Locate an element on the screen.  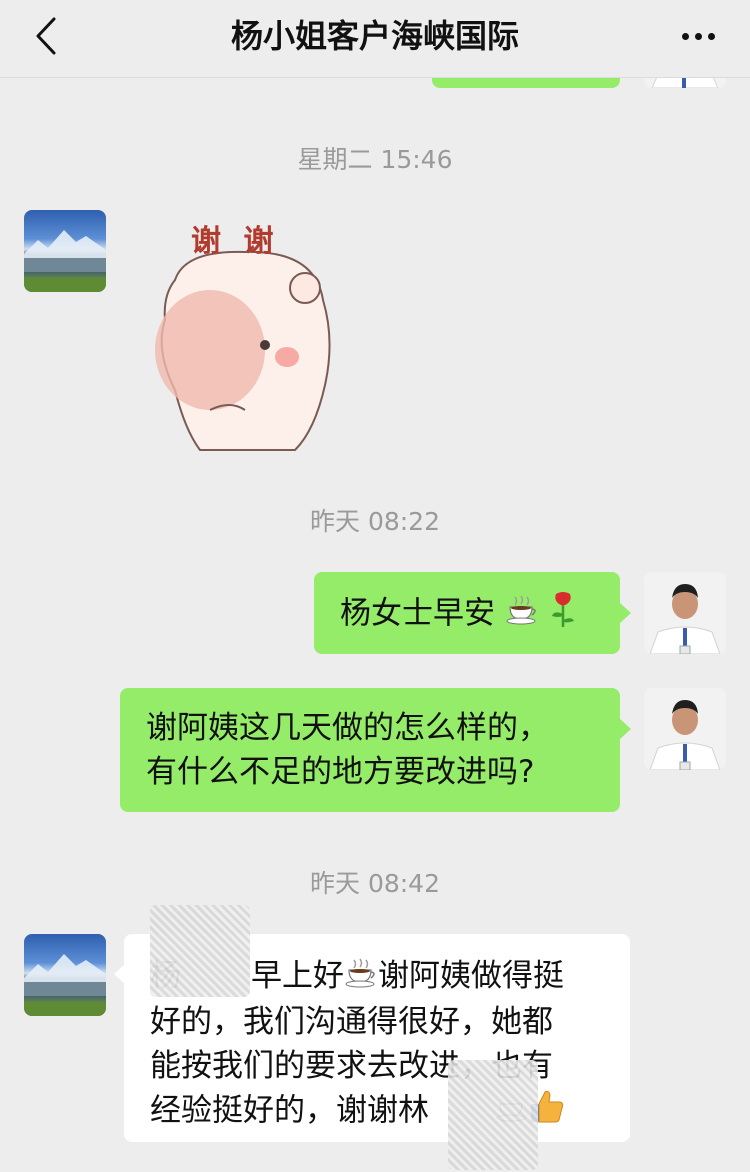
more-options-button is located at coordinates (698, 36).